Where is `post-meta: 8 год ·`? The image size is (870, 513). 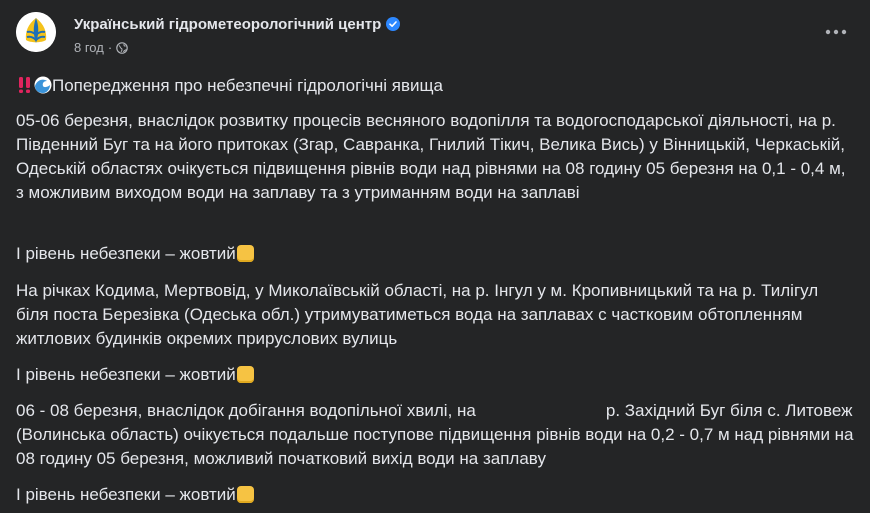
post-meta: 8 год · is located at coordinates (101, 48).